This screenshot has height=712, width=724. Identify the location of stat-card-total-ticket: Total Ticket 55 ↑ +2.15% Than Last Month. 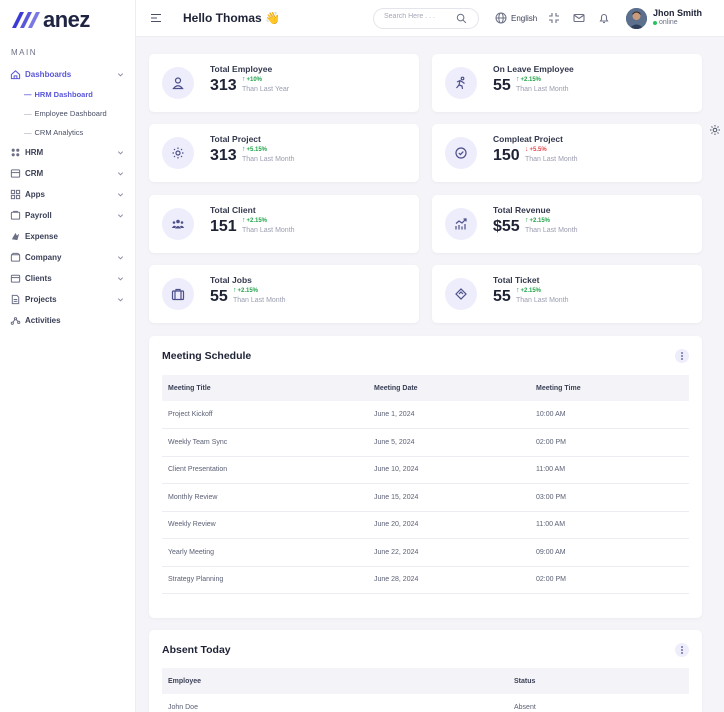
(567, 294).